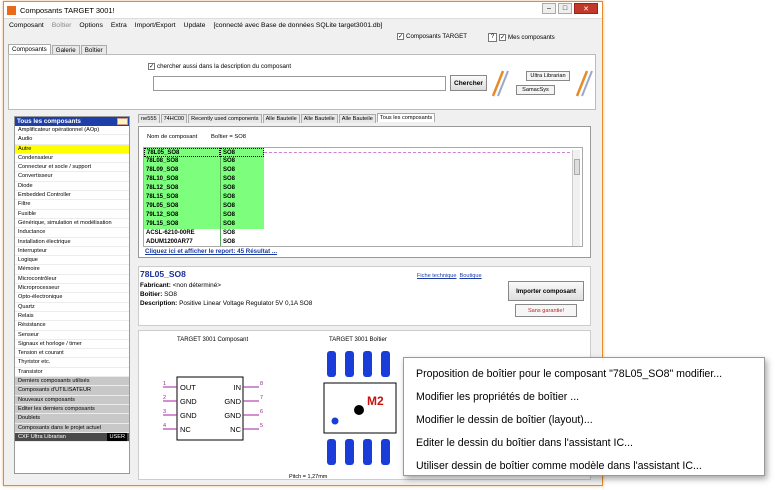  I want to click on result-tab: ne555, so click(149, 118).